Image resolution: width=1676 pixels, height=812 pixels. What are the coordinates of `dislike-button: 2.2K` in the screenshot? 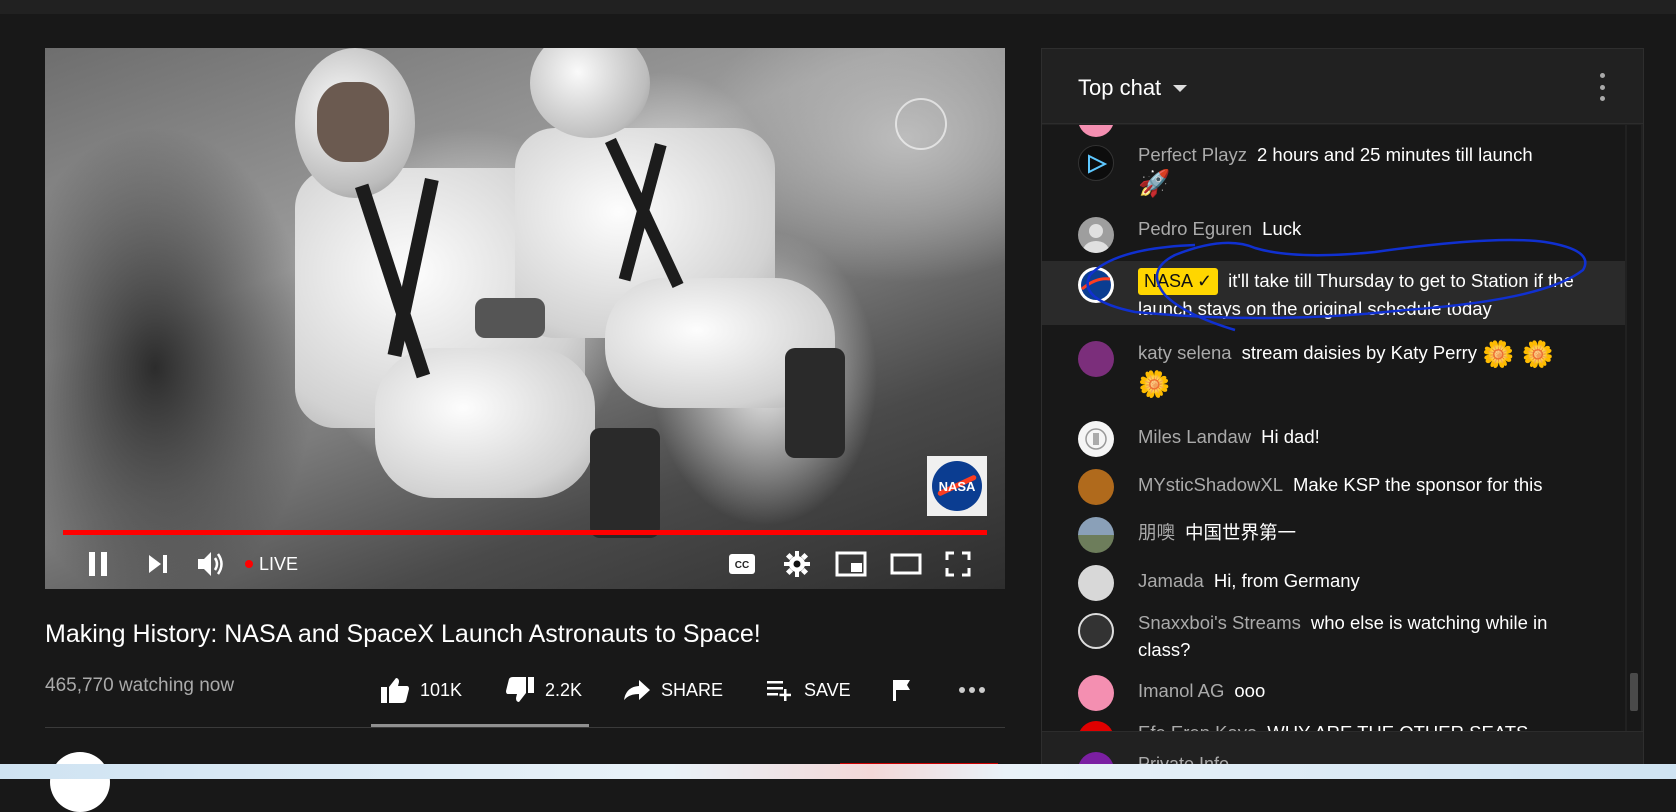 It's located at (543, 690).